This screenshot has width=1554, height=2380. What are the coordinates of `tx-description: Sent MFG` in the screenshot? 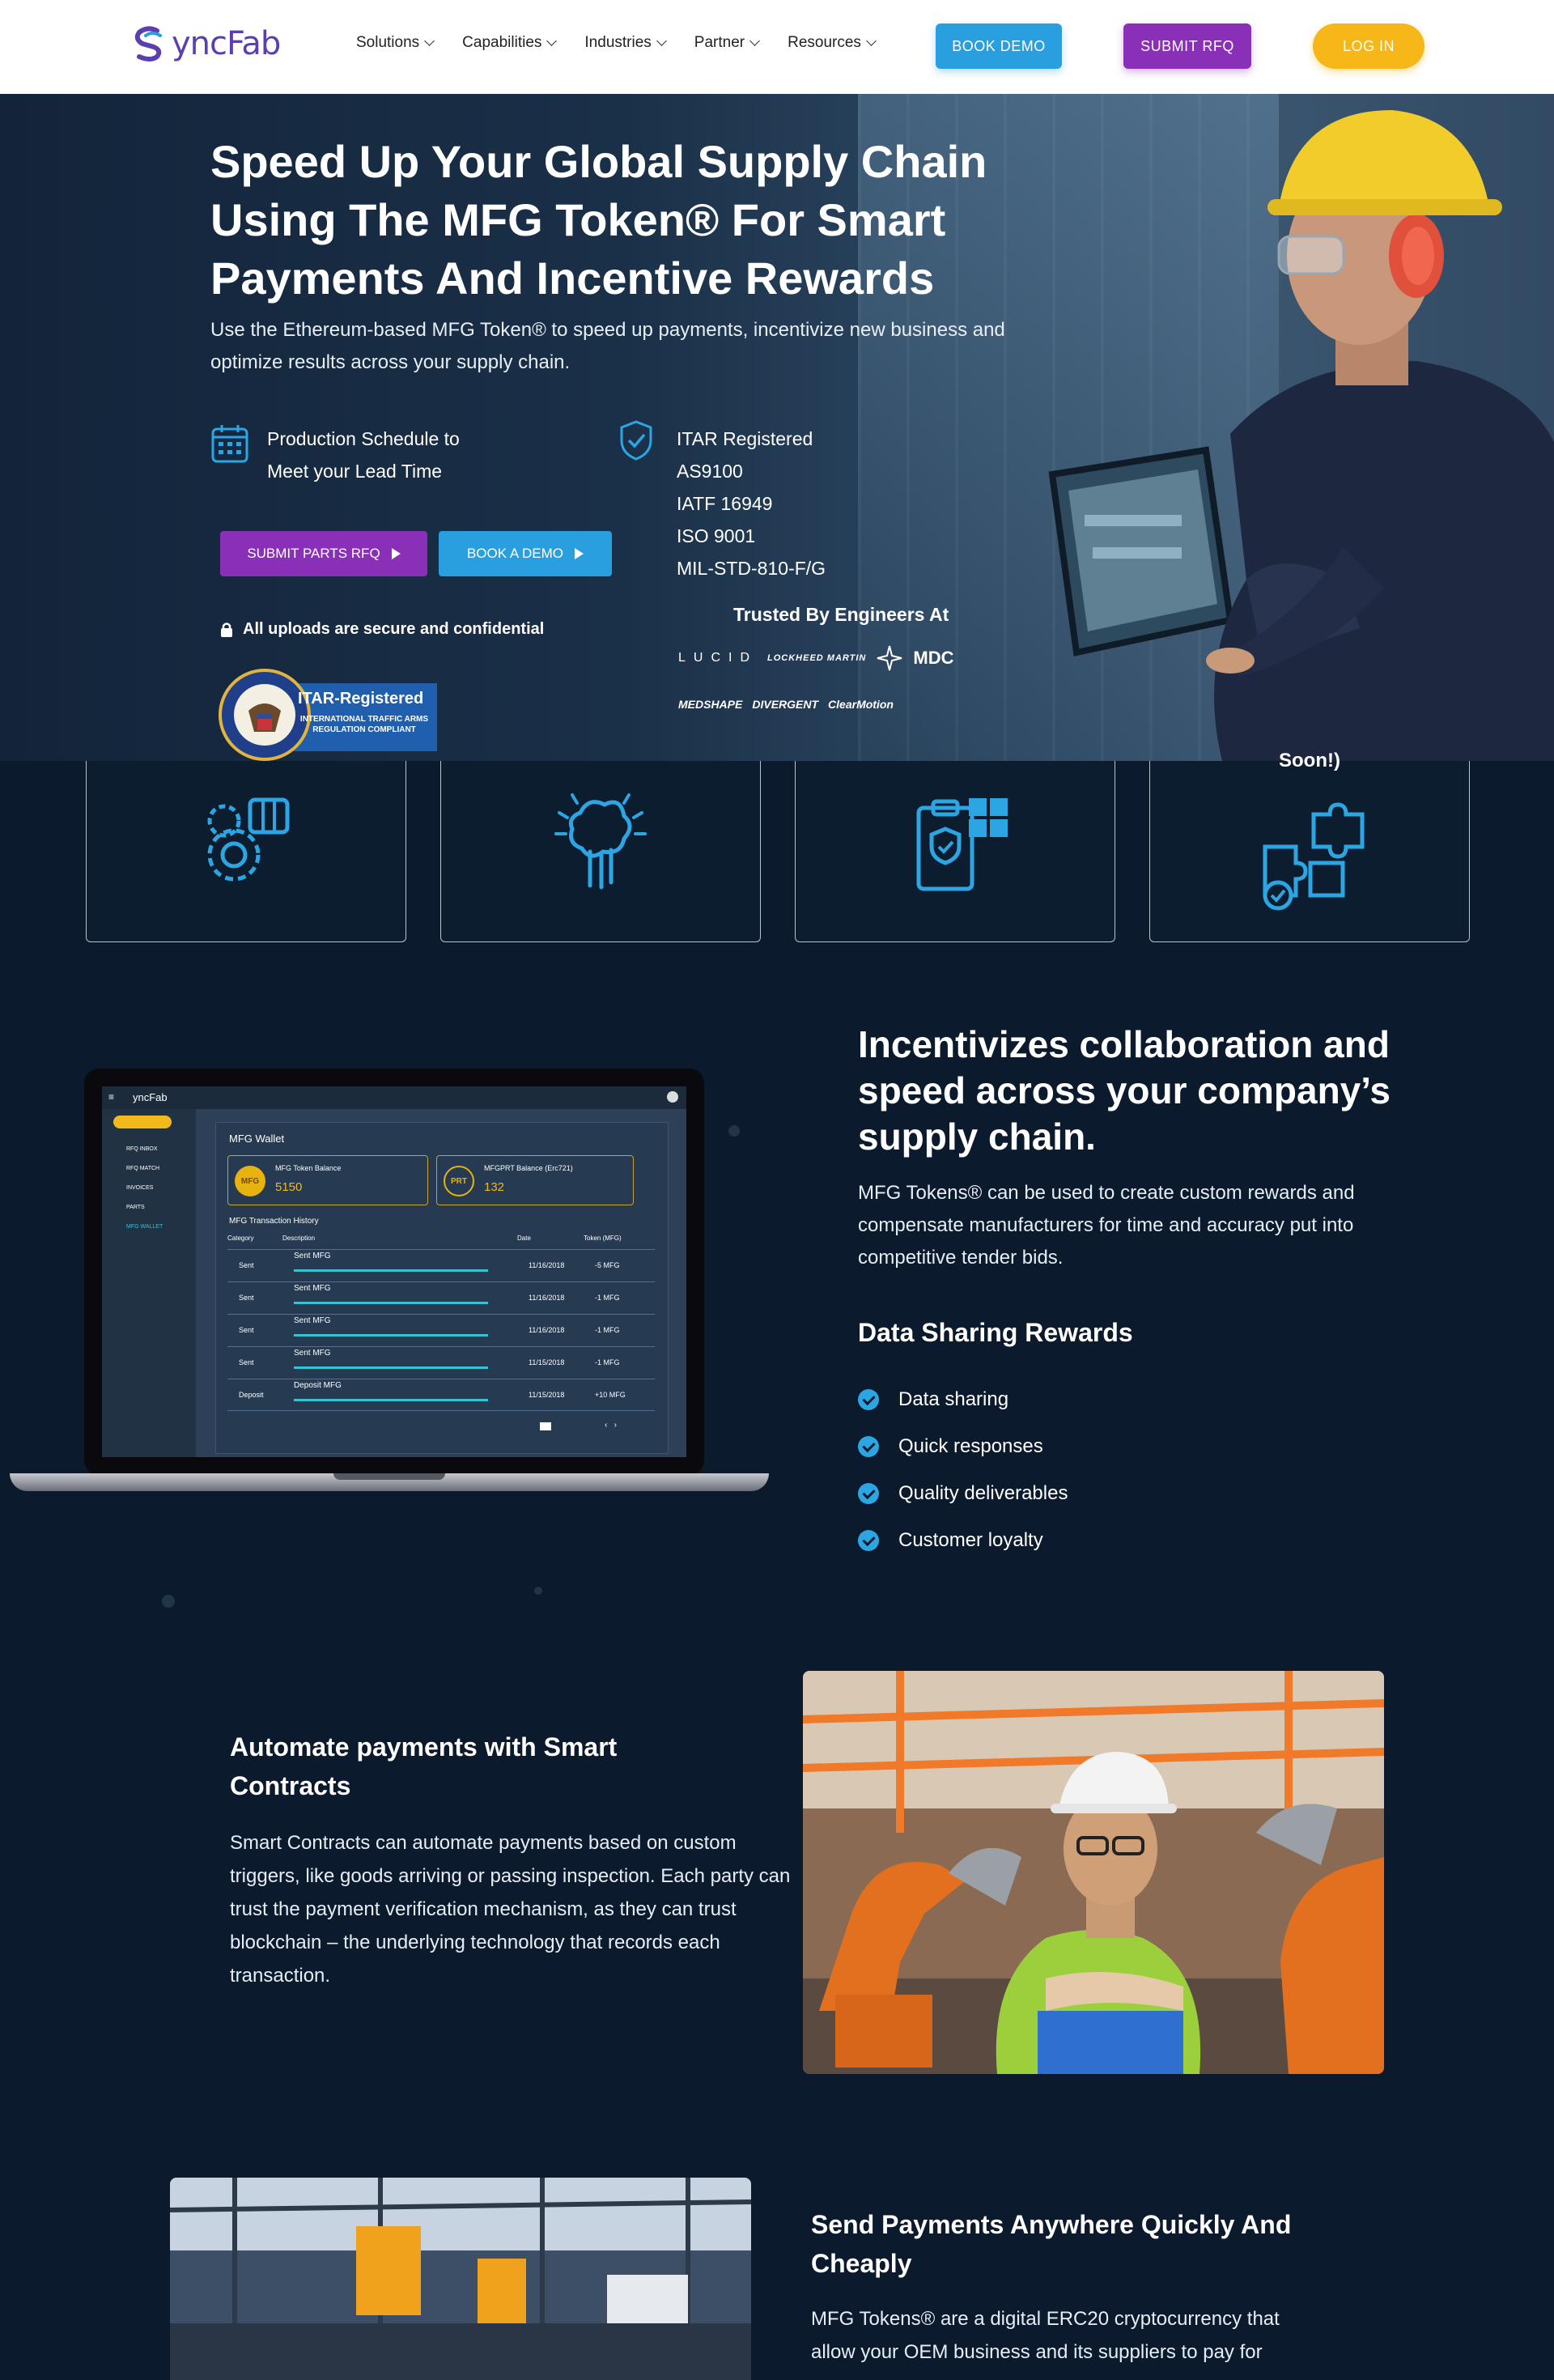 It's located at (312, 1353).